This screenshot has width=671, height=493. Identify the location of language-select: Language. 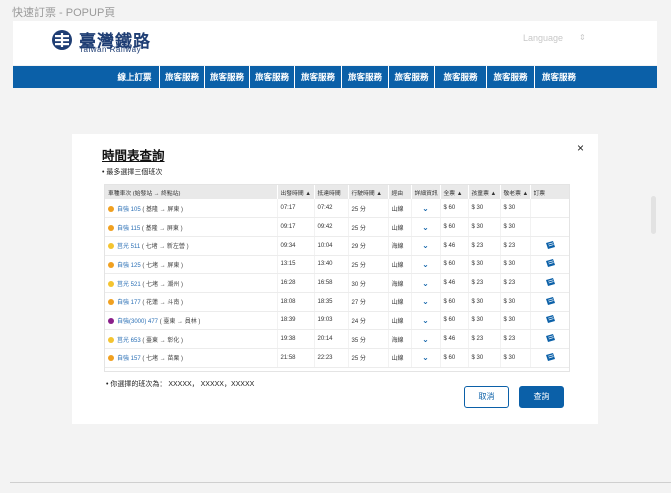
(543, 38).